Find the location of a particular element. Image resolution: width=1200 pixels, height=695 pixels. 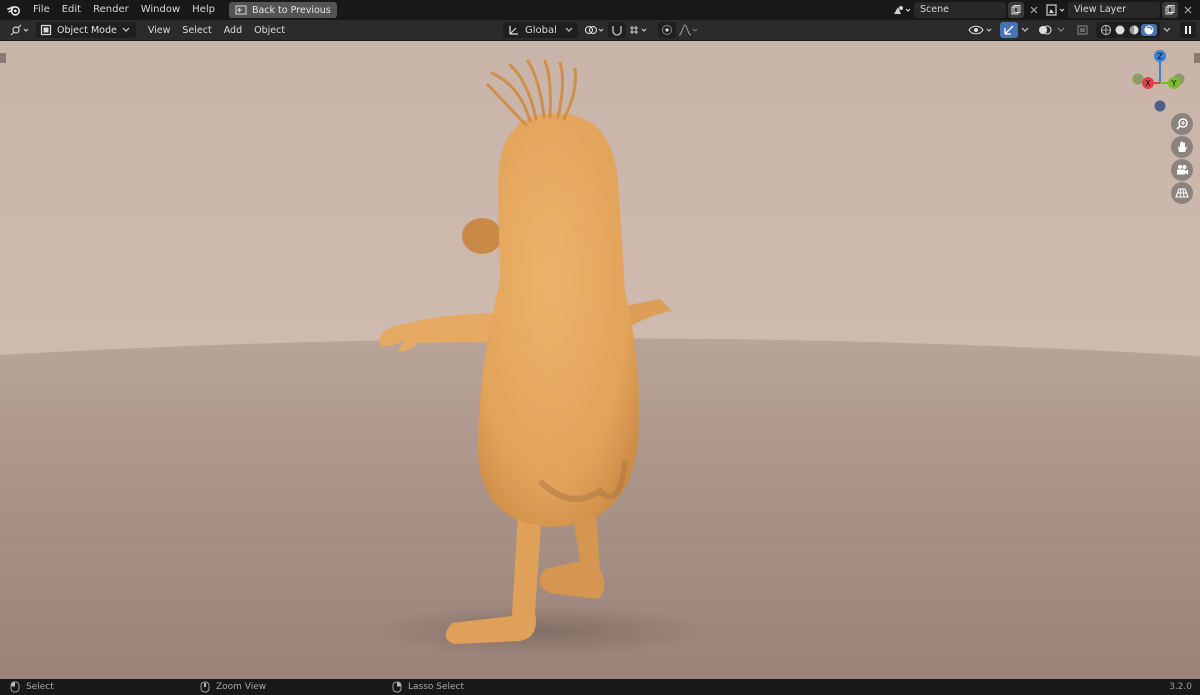

menu-edit: Edit is located at coordinates (71, 10).